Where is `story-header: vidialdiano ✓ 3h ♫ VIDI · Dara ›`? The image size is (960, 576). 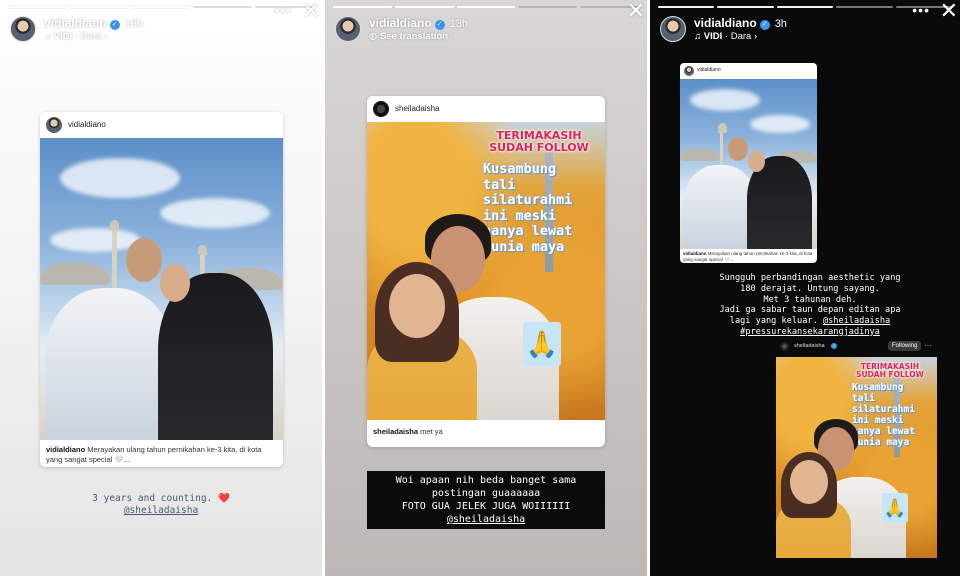 story-header: vidialdiano ✓ 3h ♫ VIDI · Dara › is located at coordinates (805, 29).